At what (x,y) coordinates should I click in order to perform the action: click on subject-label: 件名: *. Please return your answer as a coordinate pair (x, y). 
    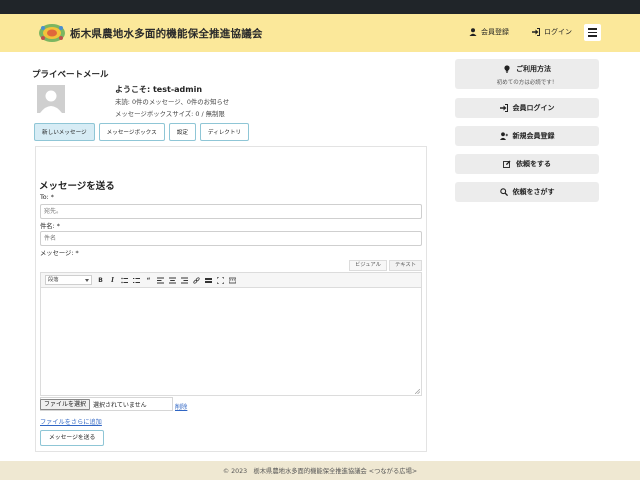
    Looking at the image, I should click on (50, 226).